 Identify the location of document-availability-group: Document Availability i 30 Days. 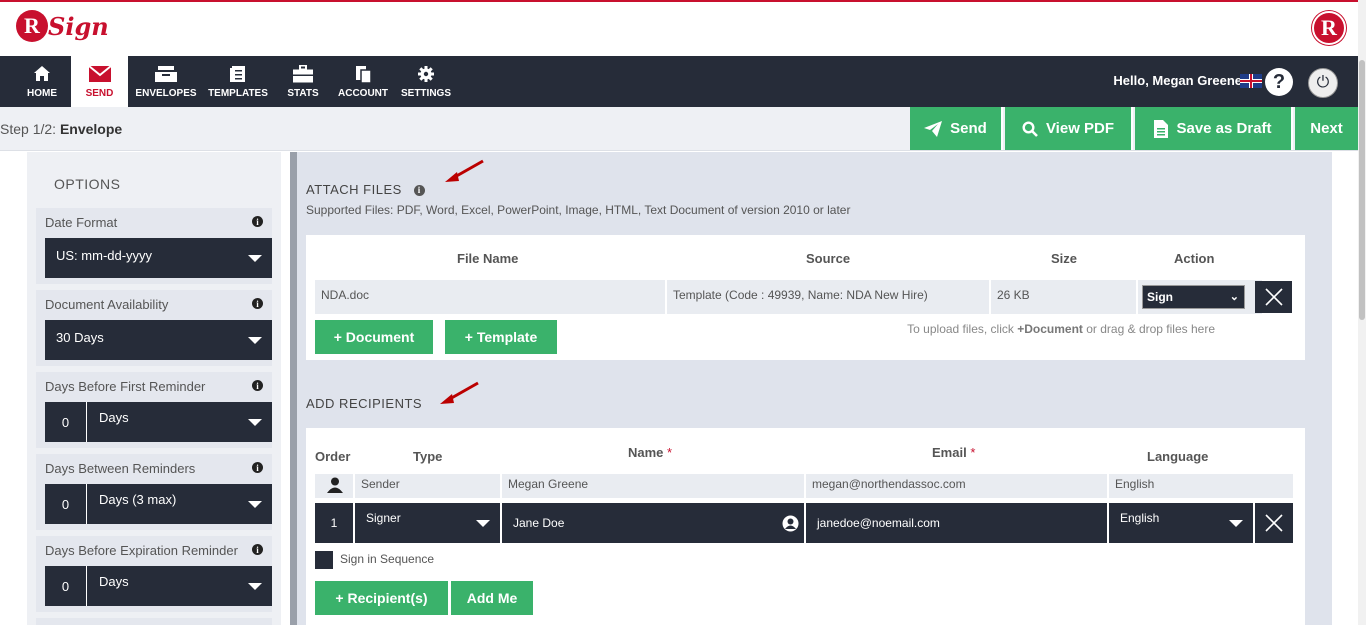
(154, 328).